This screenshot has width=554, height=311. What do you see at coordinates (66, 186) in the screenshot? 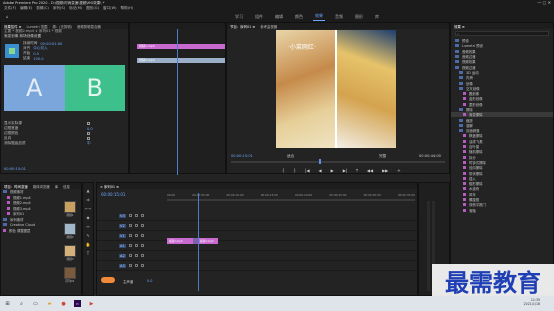
I see `project-tab: 信息` at bounding box center [66, 186].